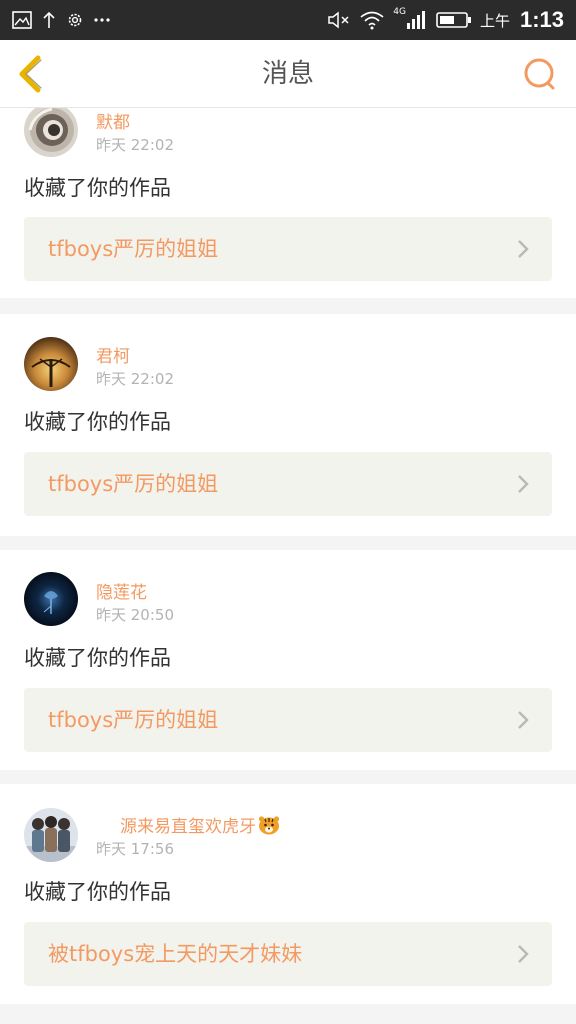 Image resolution: width=576 pixels, height=1024 pixels. What do you see at coordinates (102, 20) in the screenshot?
I see `more-dots-icon` at bounding box center [102, 20].